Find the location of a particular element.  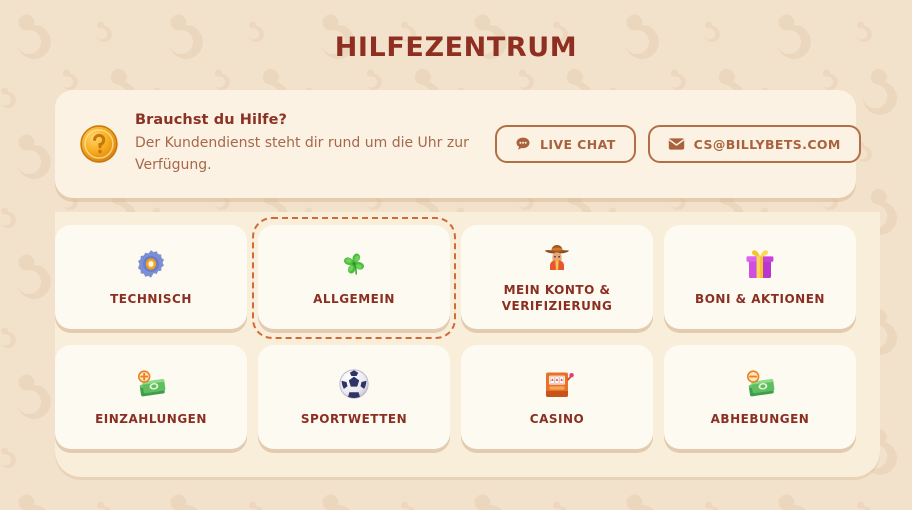

category-label: SPORTWETTEN is located at coordinates (354, 418).